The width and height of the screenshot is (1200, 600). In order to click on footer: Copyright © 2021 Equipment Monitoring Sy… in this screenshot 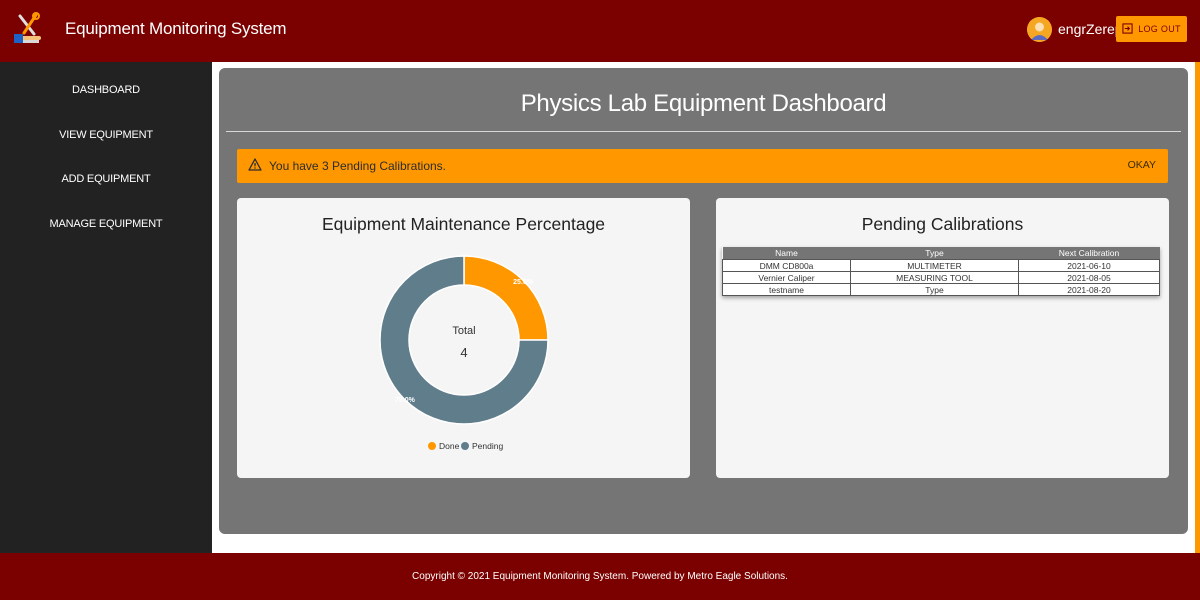, I will do `click(600, 576)`.